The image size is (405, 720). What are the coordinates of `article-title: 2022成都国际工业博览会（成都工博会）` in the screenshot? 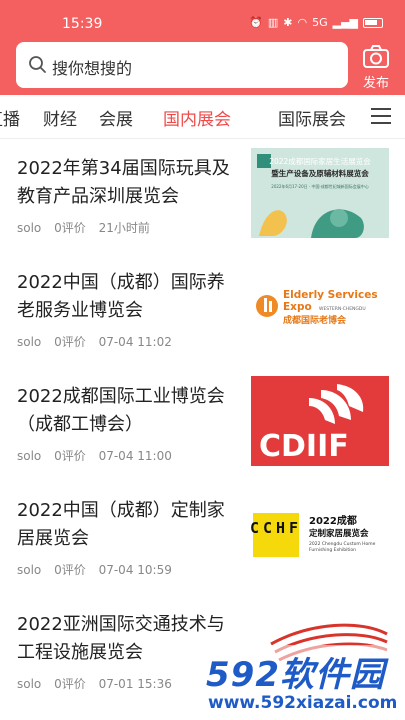 It's located at (127, 411).